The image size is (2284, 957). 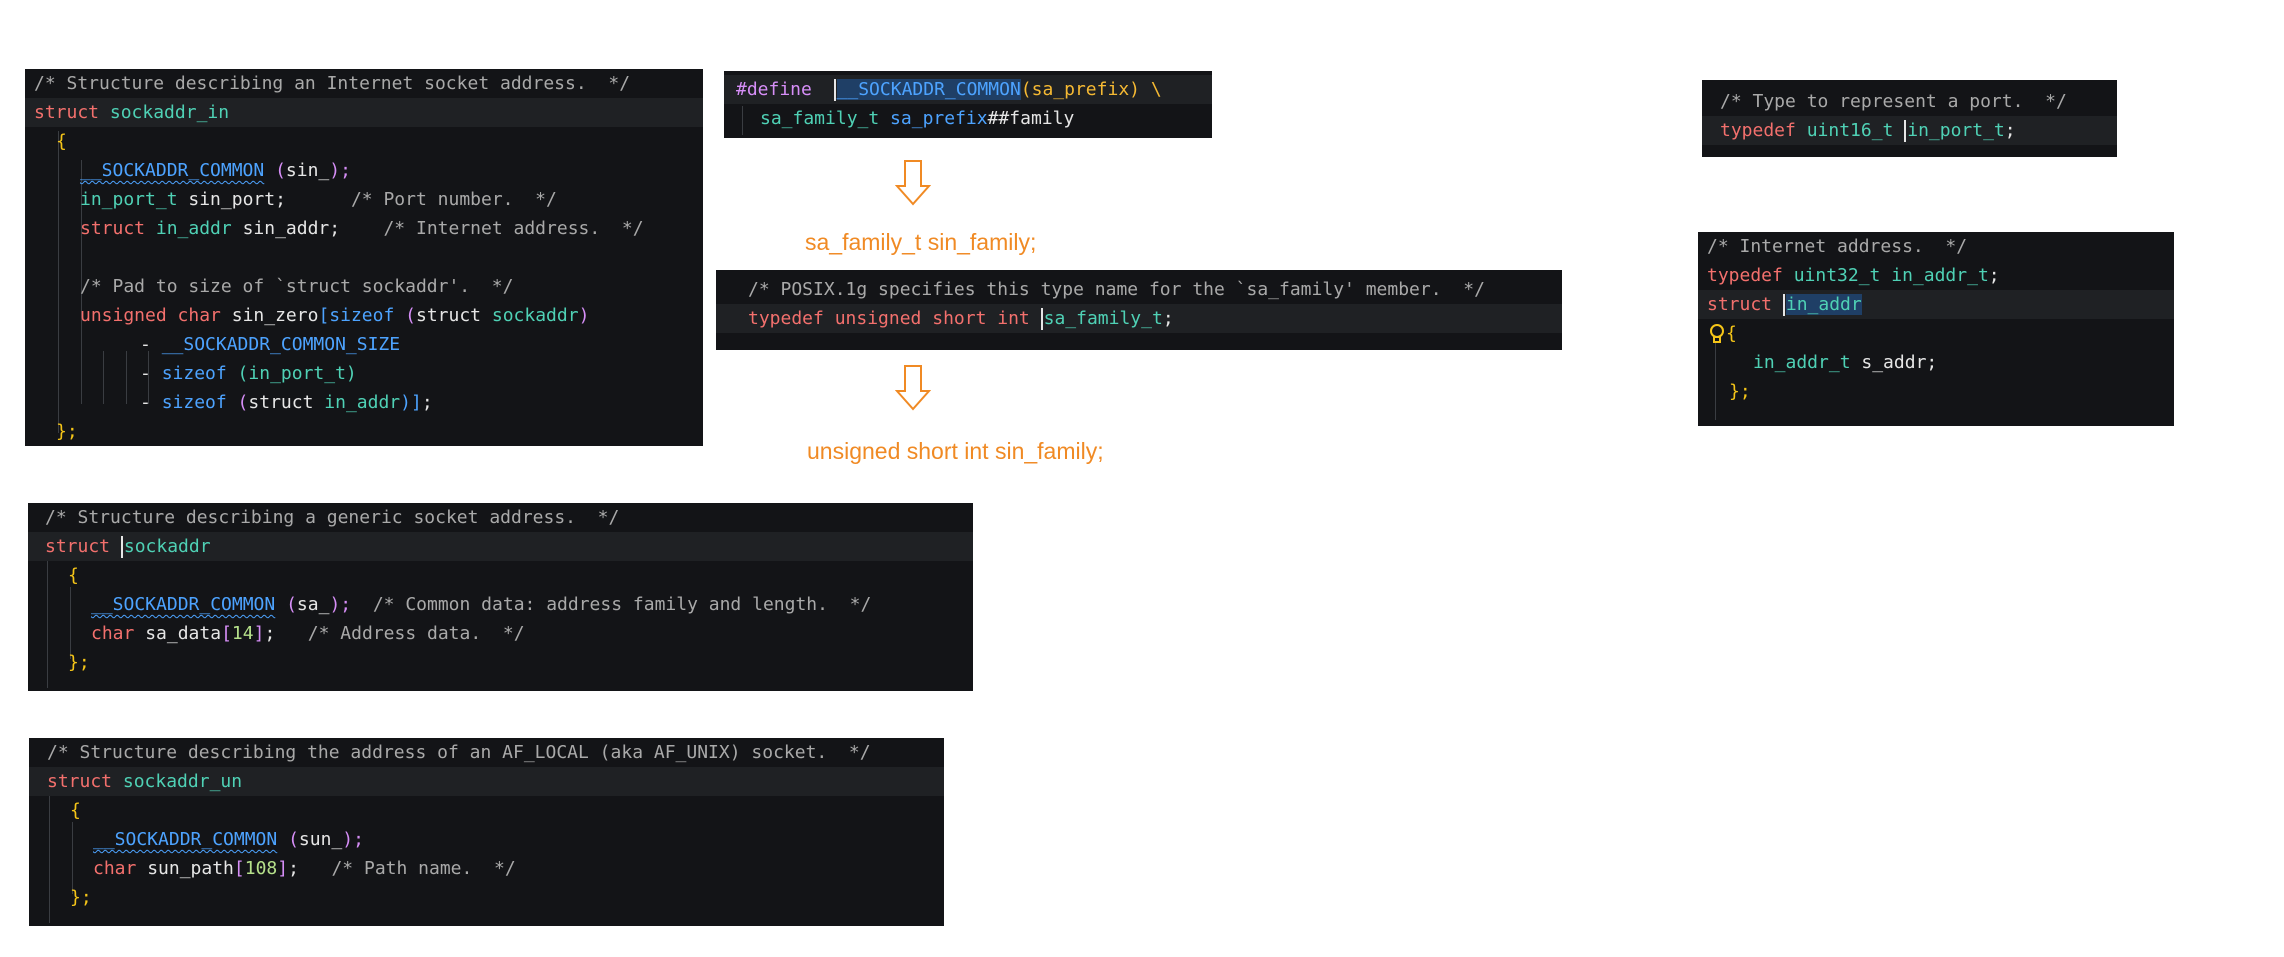 I want to click on expansion-note: unsigned short int sin_family;, so click(x=955, y=451).